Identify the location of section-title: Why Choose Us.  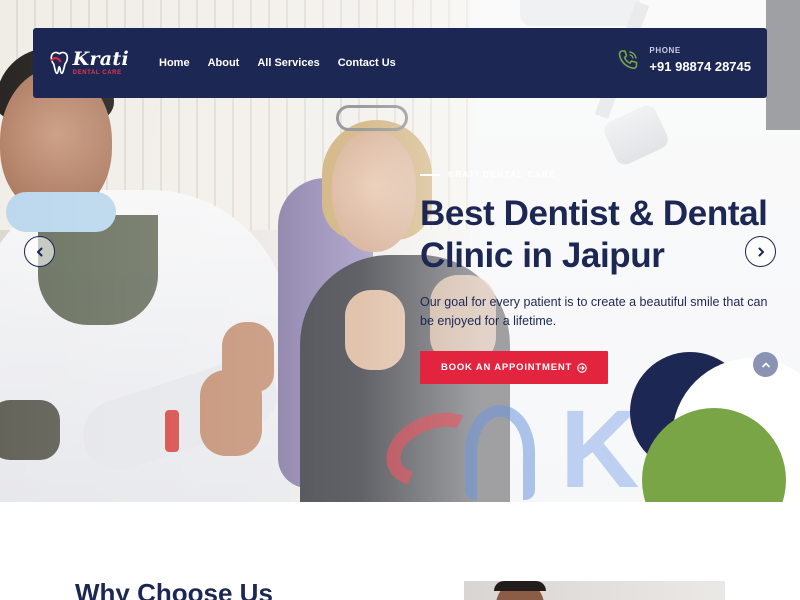
(174, 589).